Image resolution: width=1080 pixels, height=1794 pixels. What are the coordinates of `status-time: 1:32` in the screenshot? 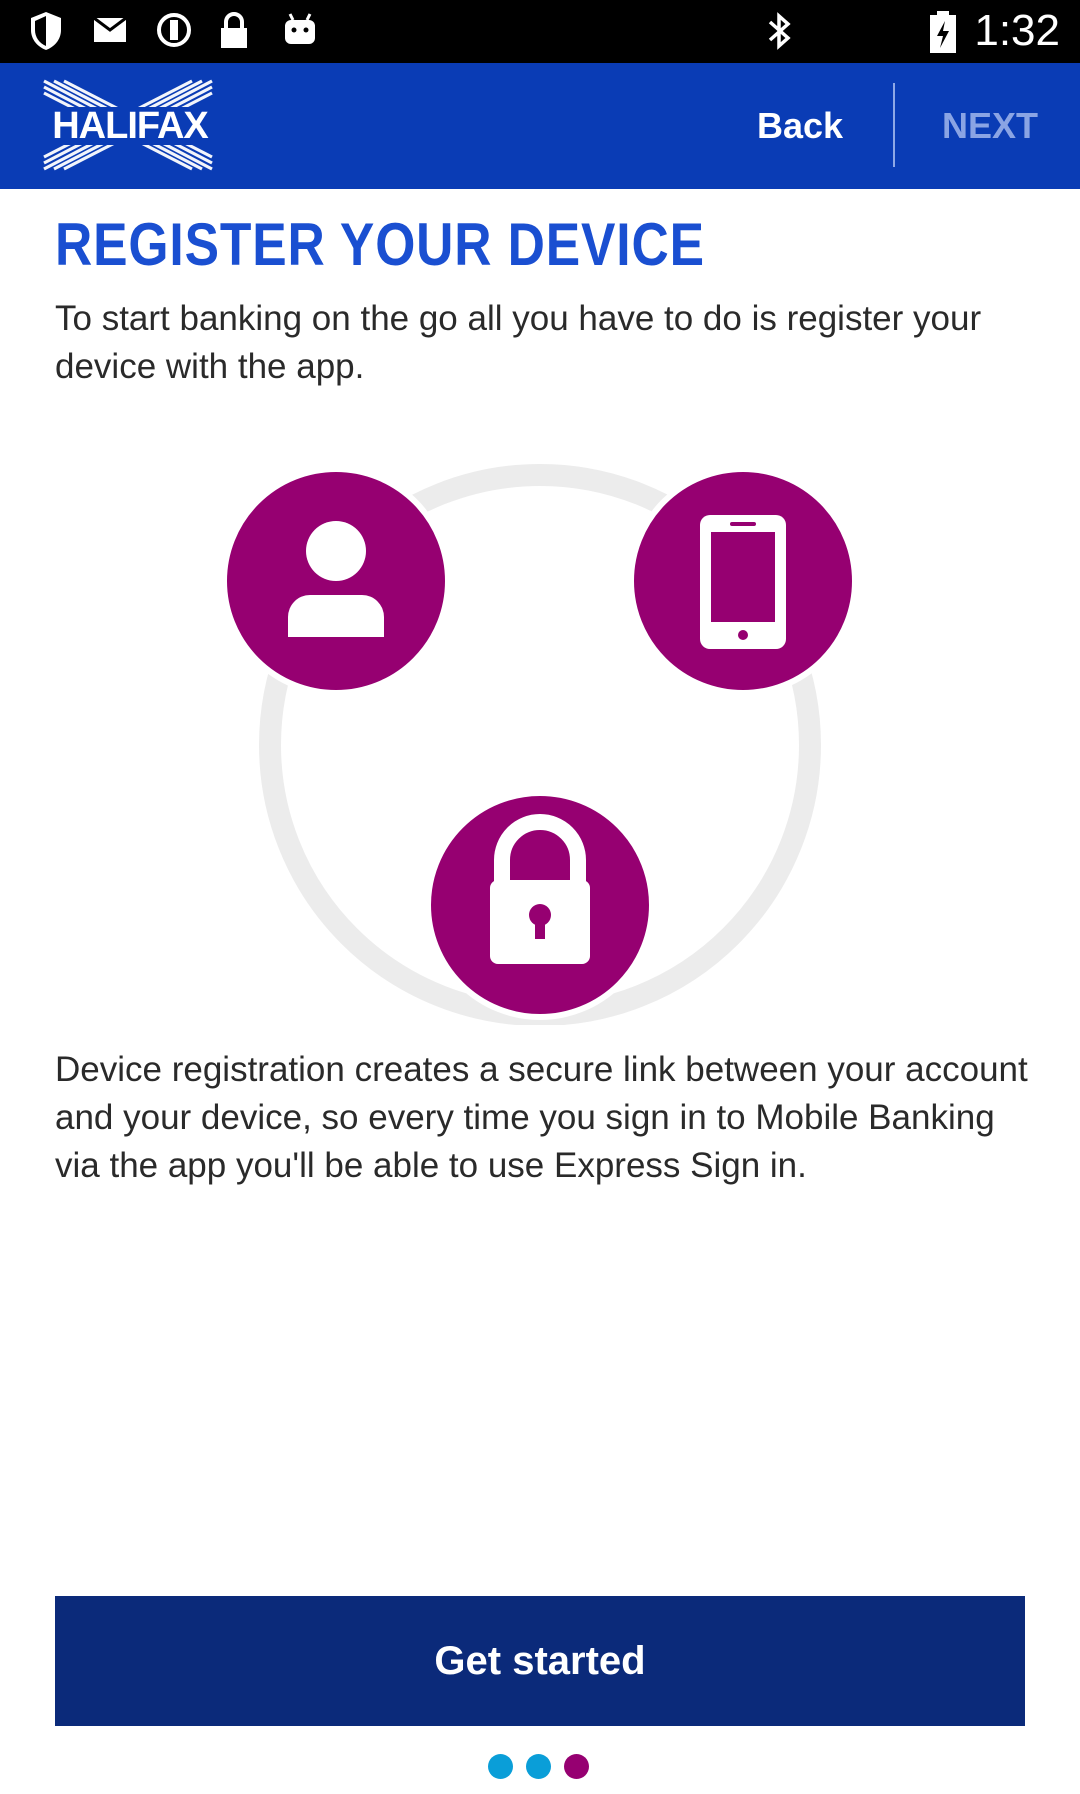 It's located at (1017, 30).